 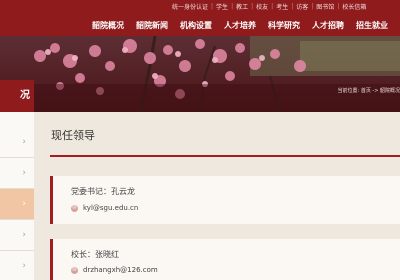 I want to click on sidebar-item-5: ›, so click(x=17, y=265).